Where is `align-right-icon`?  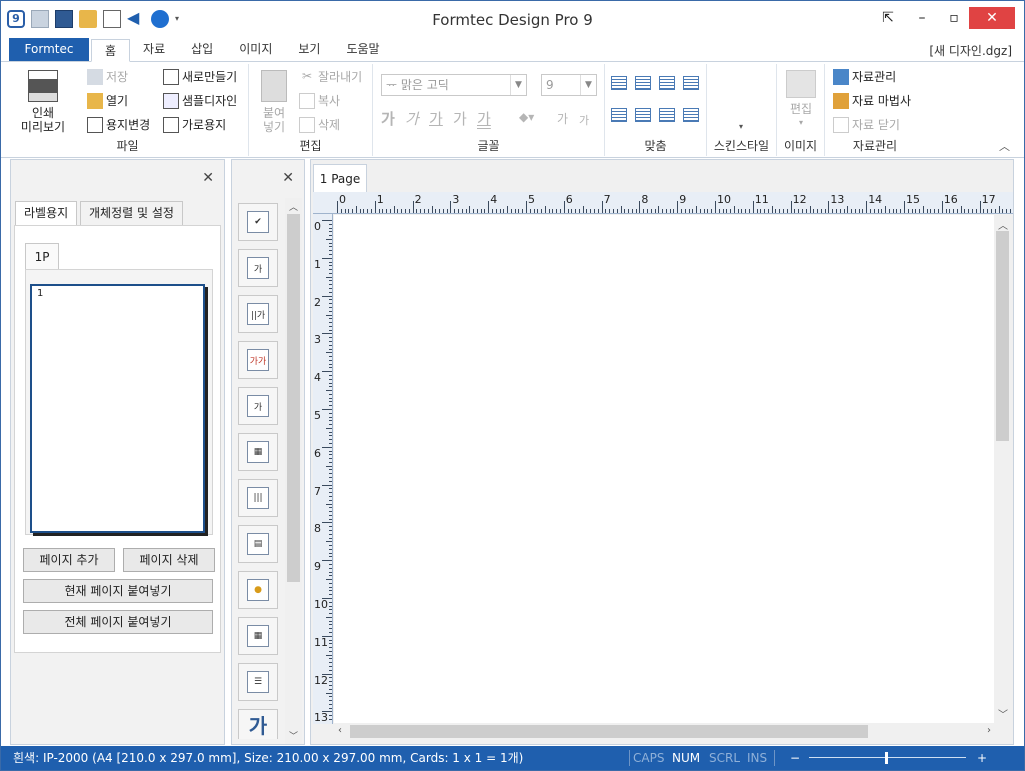
align-right-icon is located at coordinates (667, 83).